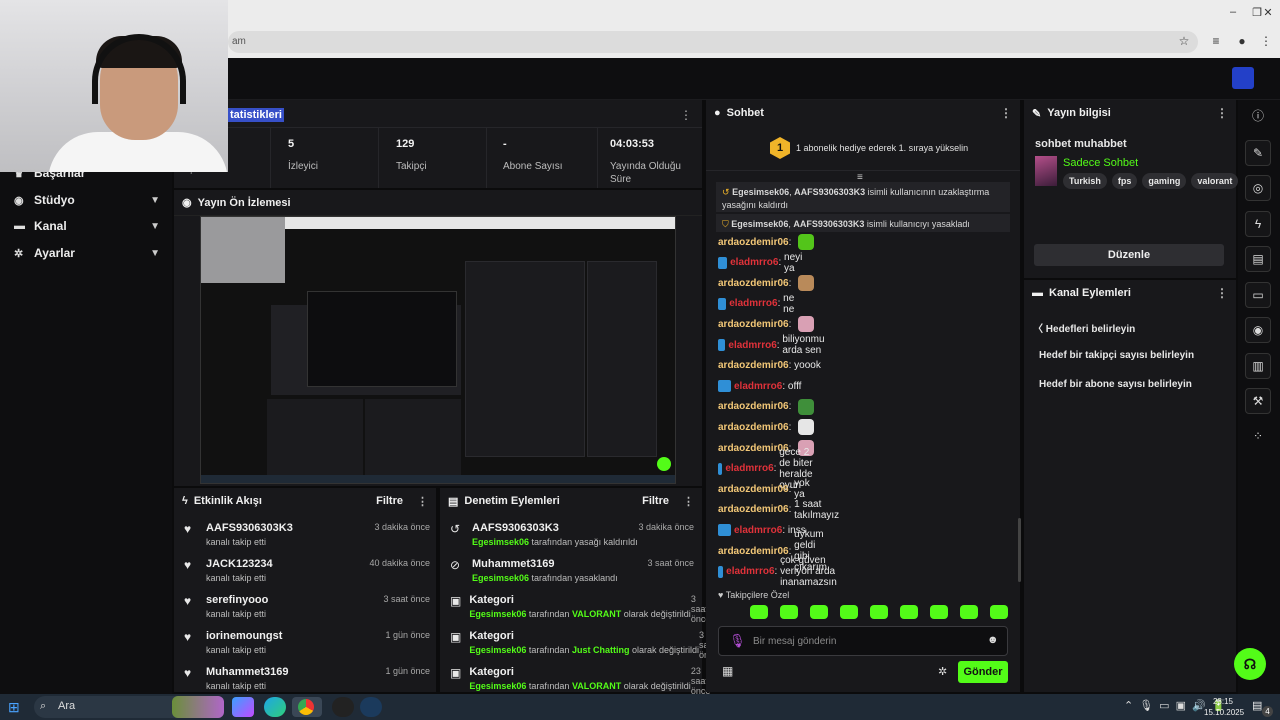 The height and width of the screenshot is (720, 1280). Describe the element at coordinates (1258, 437) in the screenshot. I see `dots-grid-icon: ⁘` at that location.